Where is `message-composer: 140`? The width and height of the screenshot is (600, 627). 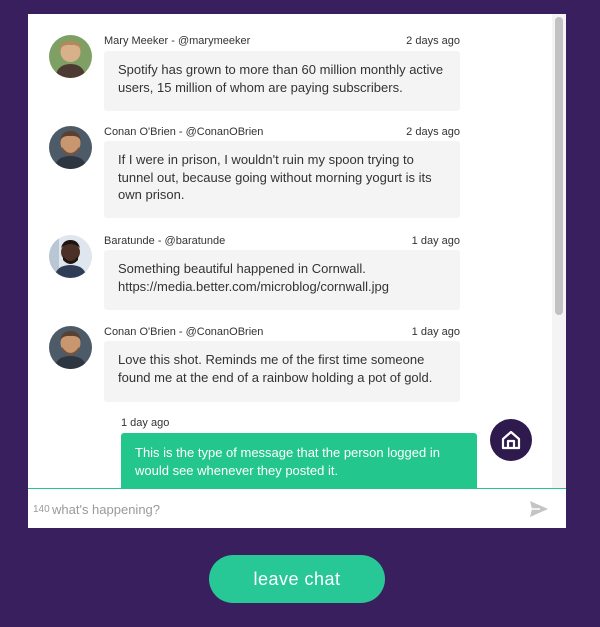 message-composer: 140 is located at coordinates (297, 508).